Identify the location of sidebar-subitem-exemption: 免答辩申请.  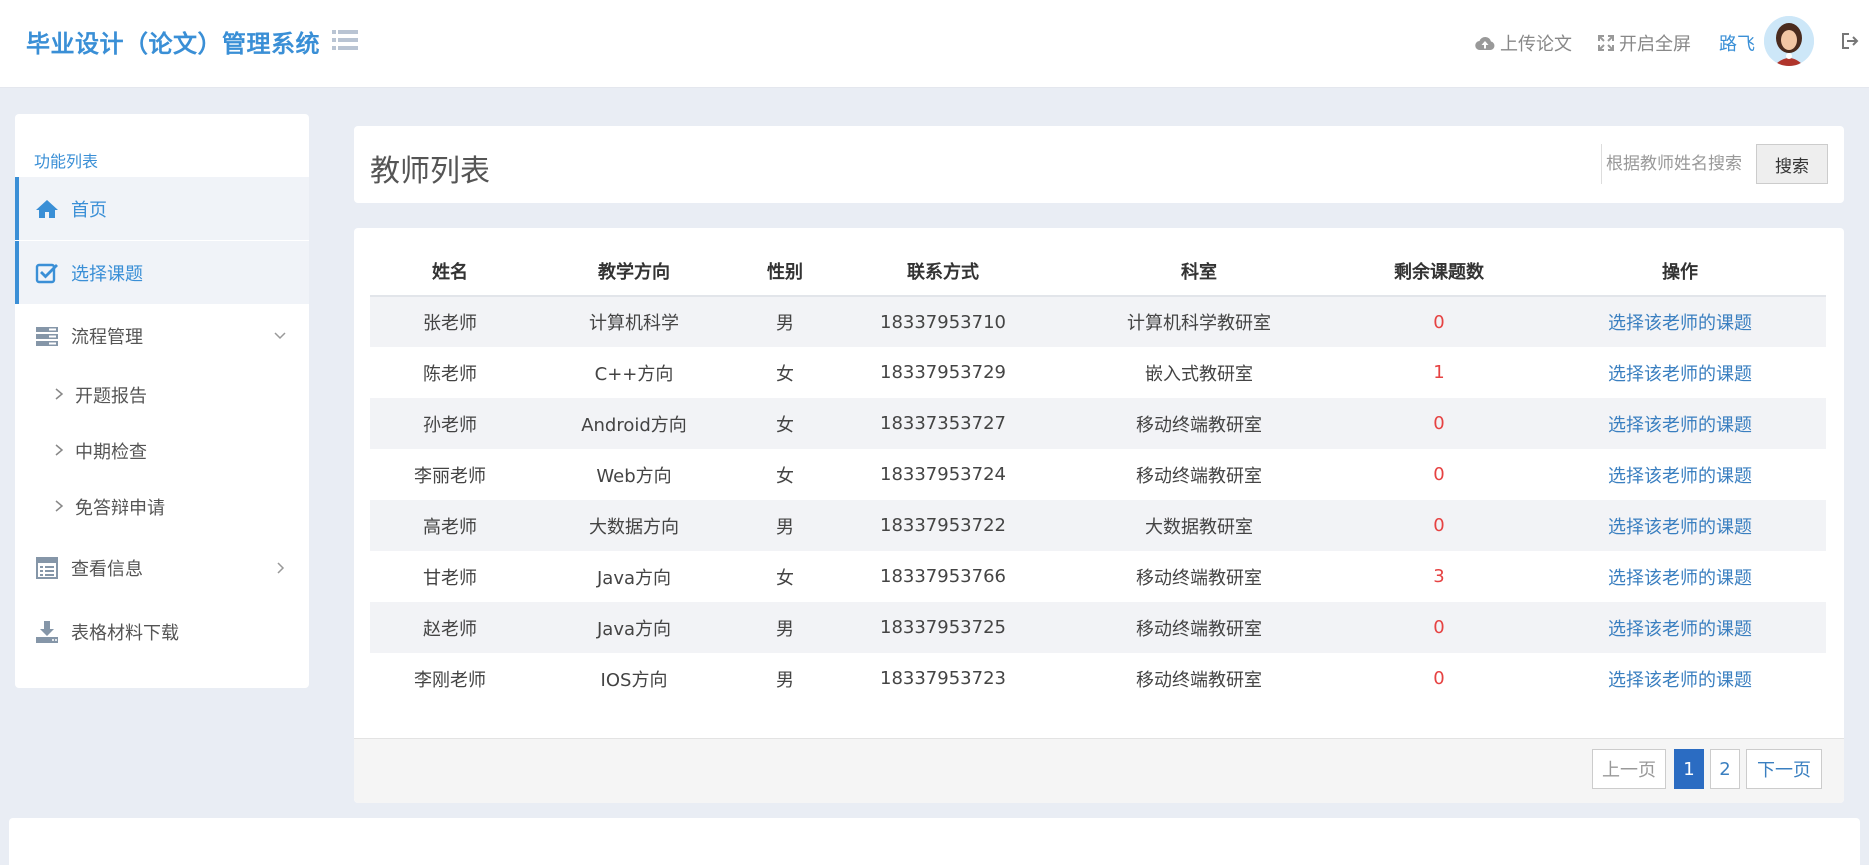
(162, 506).